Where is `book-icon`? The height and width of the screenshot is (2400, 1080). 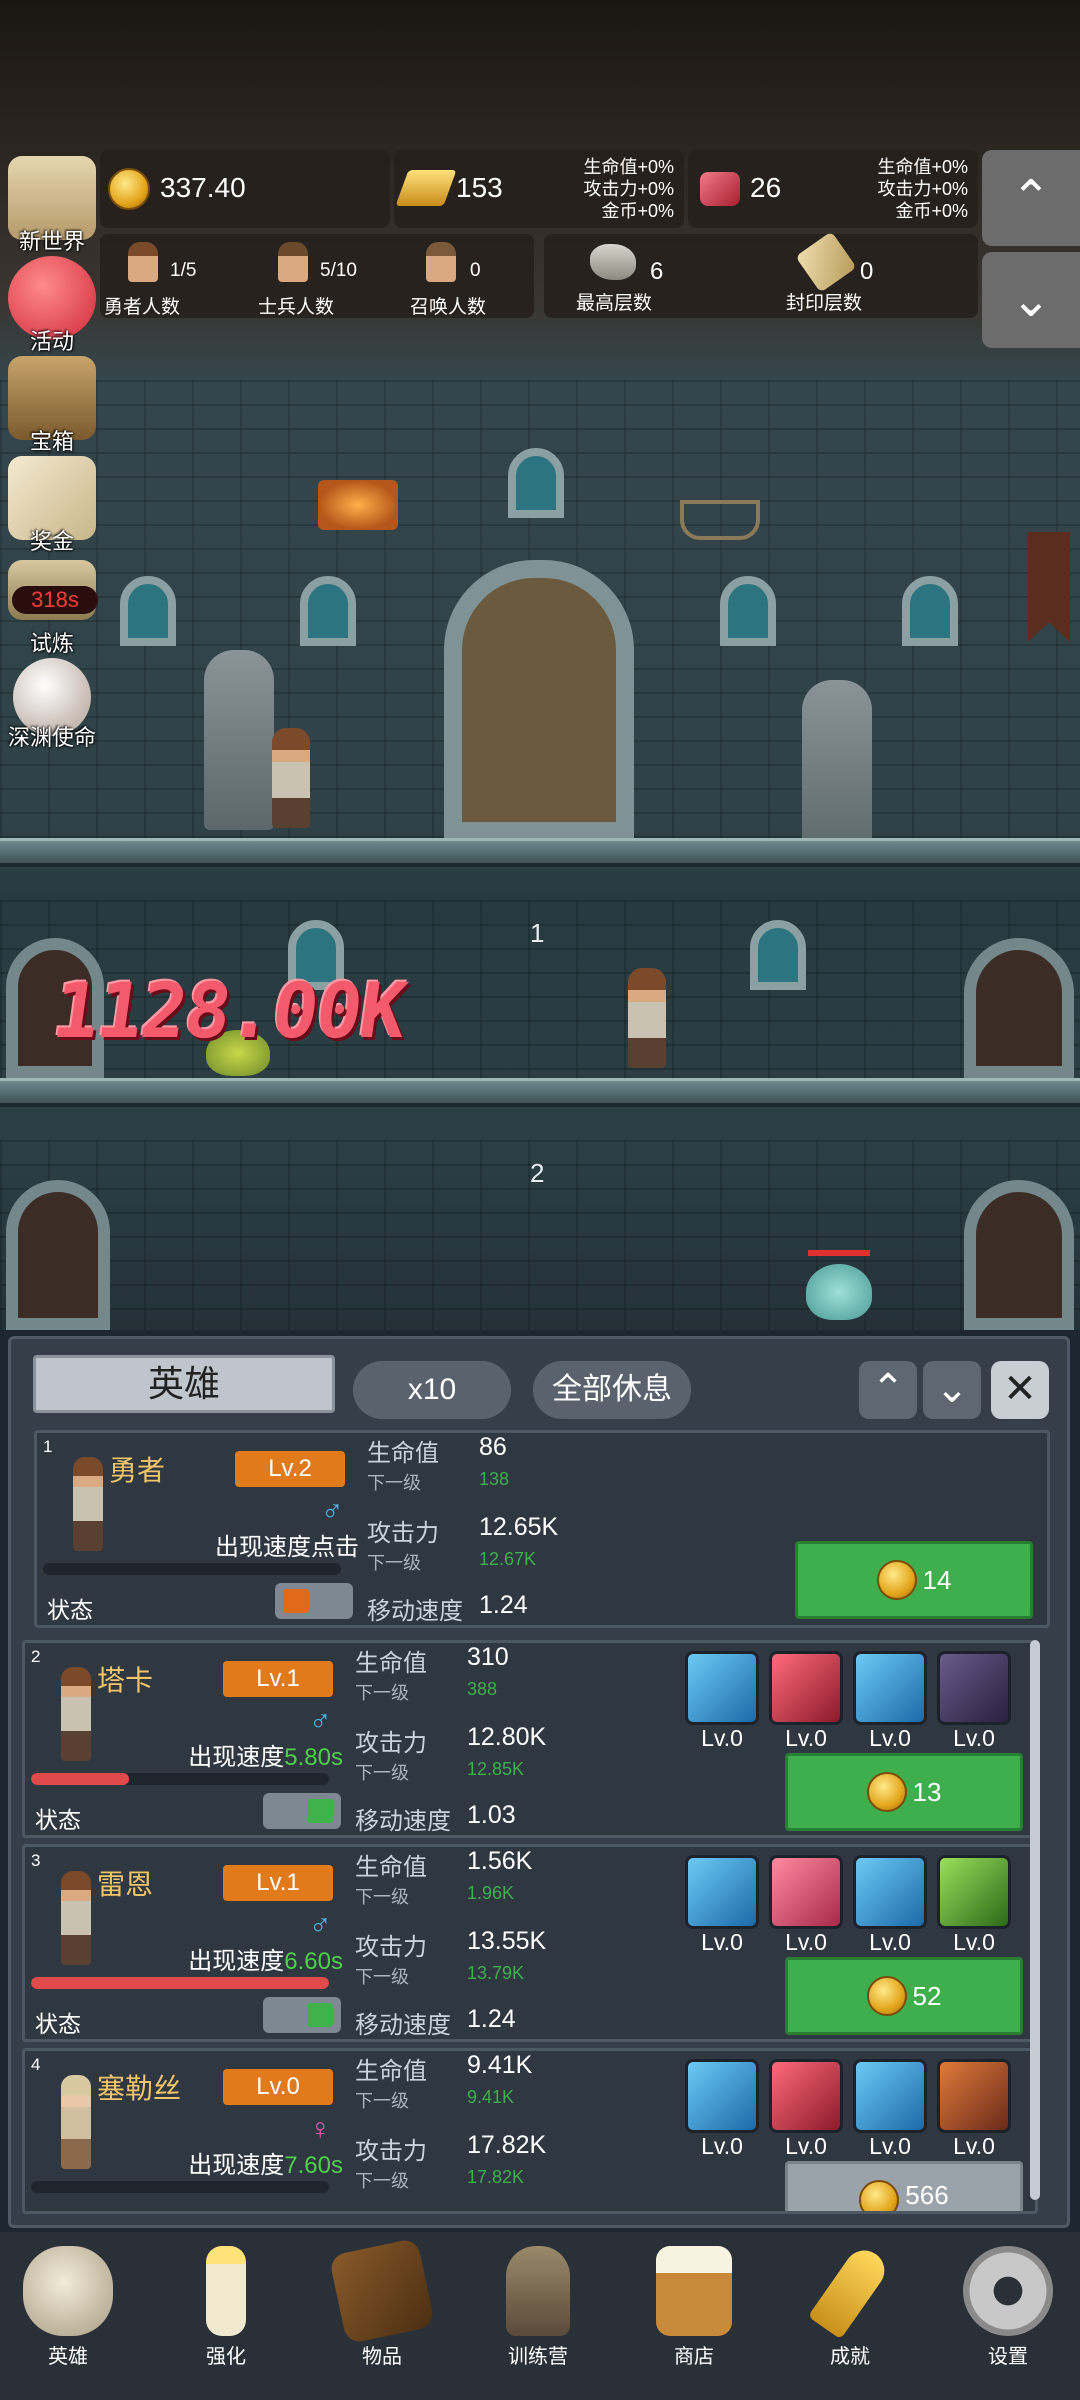 book-icon is located at coordinates (382, 2291).